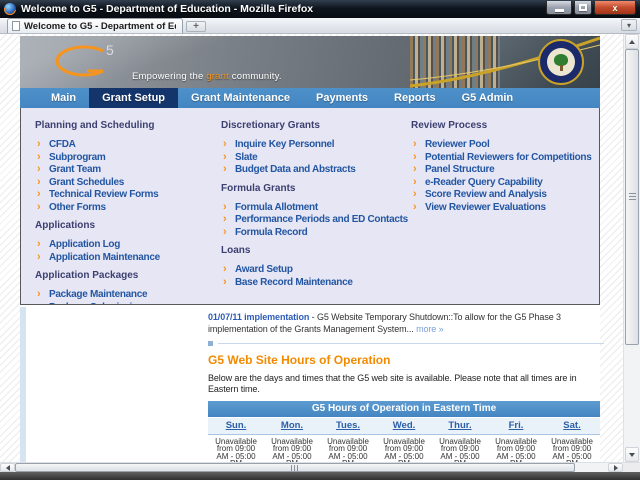  I want to click on nav-item-grant-maintenance: Grant Maintenance, so click(240, 98).